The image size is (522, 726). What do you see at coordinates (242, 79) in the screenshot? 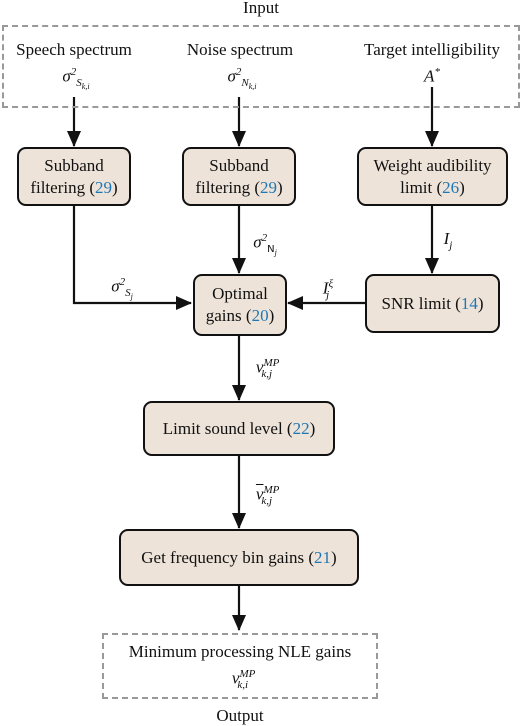
I see `noise-spectrum-symbol: σ2Nk,i` at bounding box center [242, 79].